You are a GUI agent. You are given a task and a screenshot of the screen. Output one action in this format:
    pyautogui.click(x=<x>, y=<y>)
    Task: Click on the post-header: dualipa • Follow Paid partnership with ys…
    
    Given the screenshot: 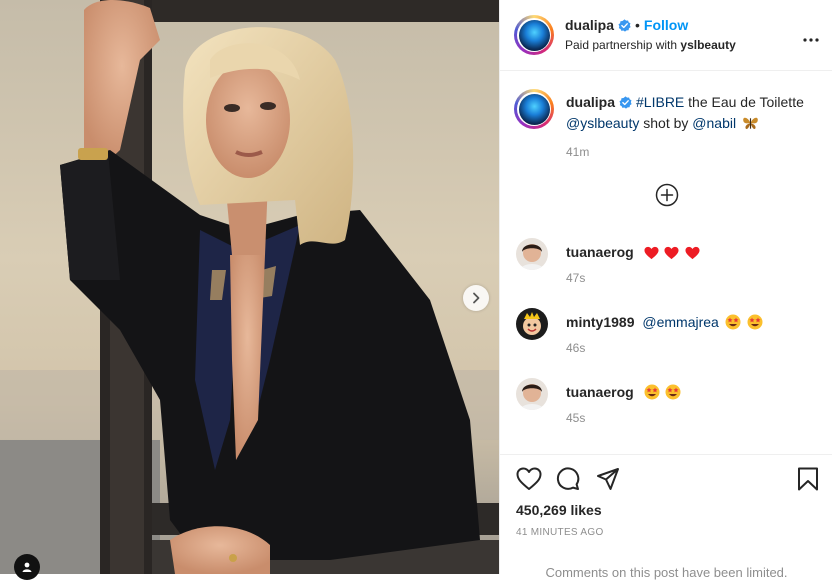 What is the action you would take?
    pyautogui.click(x=666, y=35)
    